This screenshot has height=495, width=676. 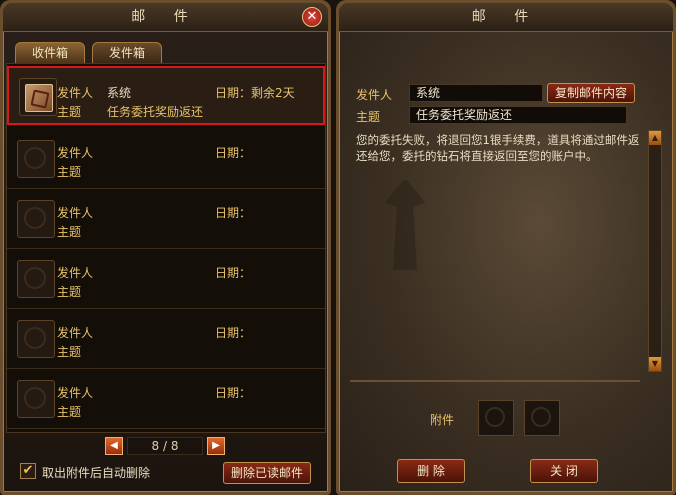 What do you see at coordinates (119, 93) in the screenshot?
I see `sender-value: 系统` at bounding box center [119, 93].